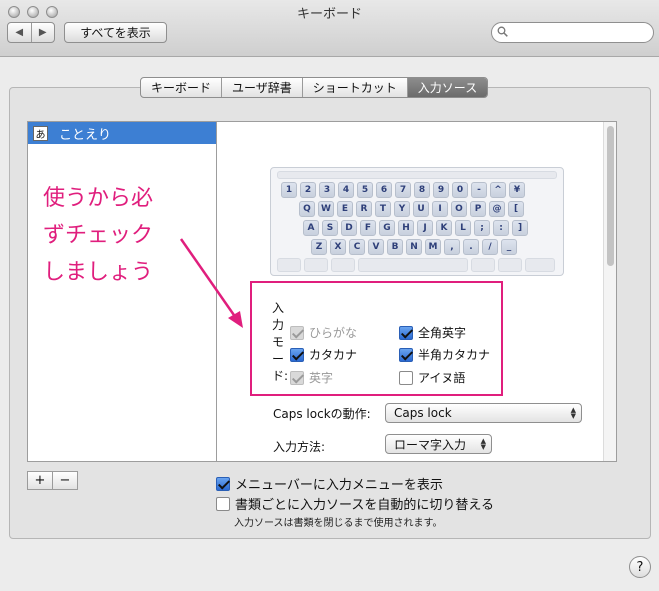  What do you see at coordinates (376, 247) in the screenshot?
I see `keyboard-key: V` at bounding box center [376, 247].